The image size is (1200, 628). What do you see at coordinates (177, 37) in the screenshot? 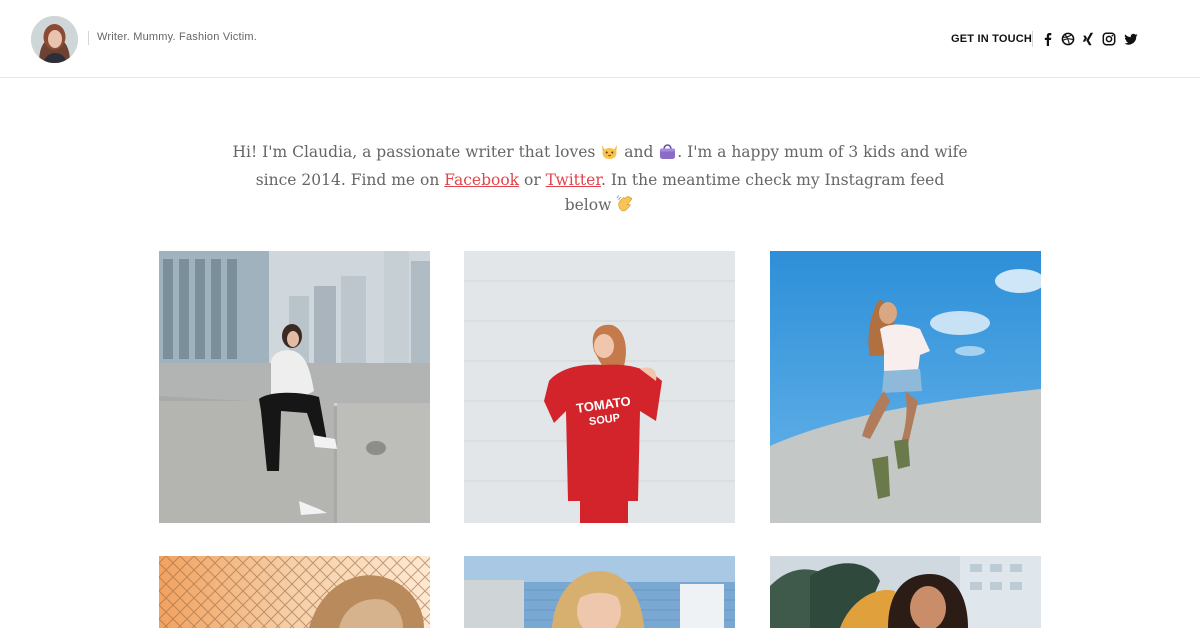
I see `site-tagline: Writer. Mummy. Fashion Victim.` at bounding box center [177, 37].